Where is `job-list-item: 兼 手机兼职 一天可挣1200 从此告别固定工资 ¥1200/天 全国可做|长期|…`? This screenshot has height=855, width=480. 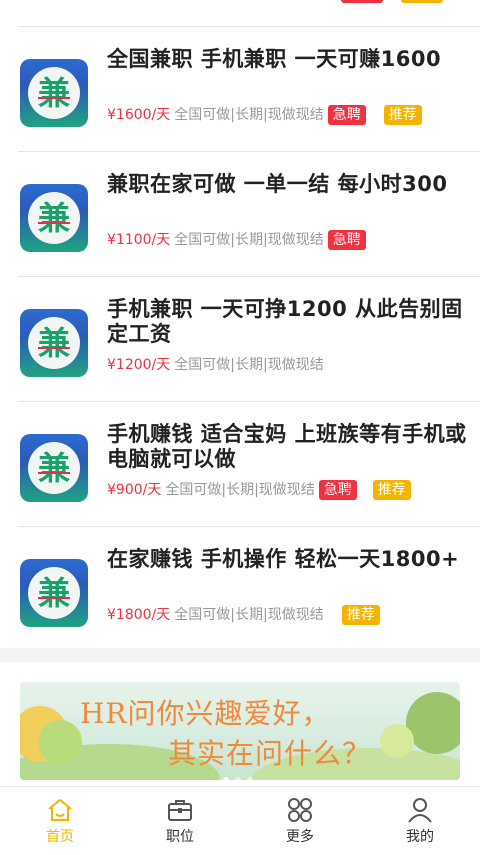
job-list-item: 兼 手机兼职 一天可挣1200 从此告别固定工资 ¥1200/天 全国可做|长期|… is located at coordinates (249, 338).